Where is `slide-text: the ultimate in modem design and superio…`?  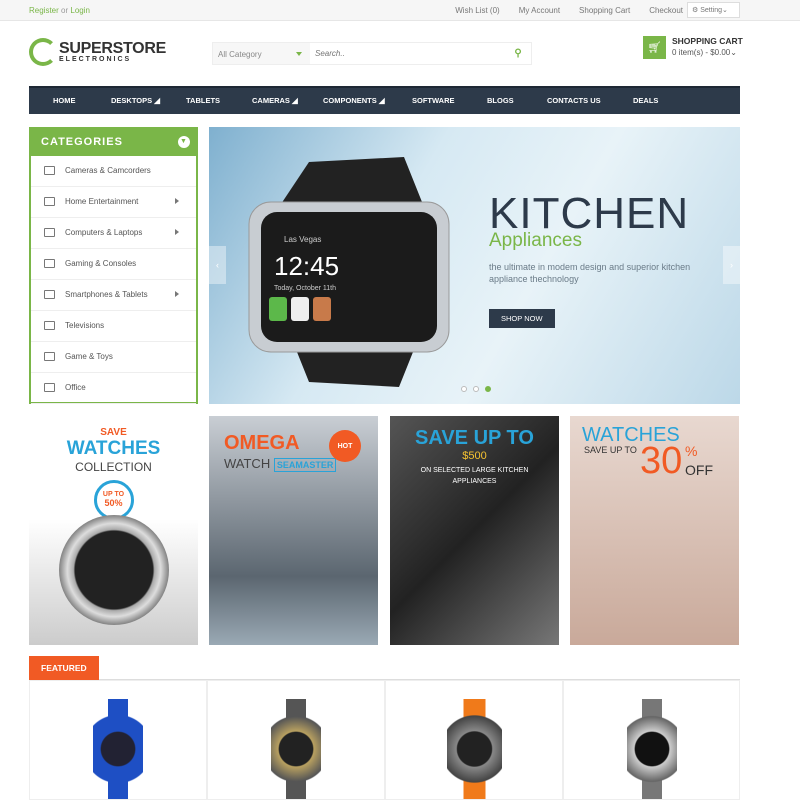 slide-text: the ultimate in modem design and superio… is located at coordinates (590, 273).